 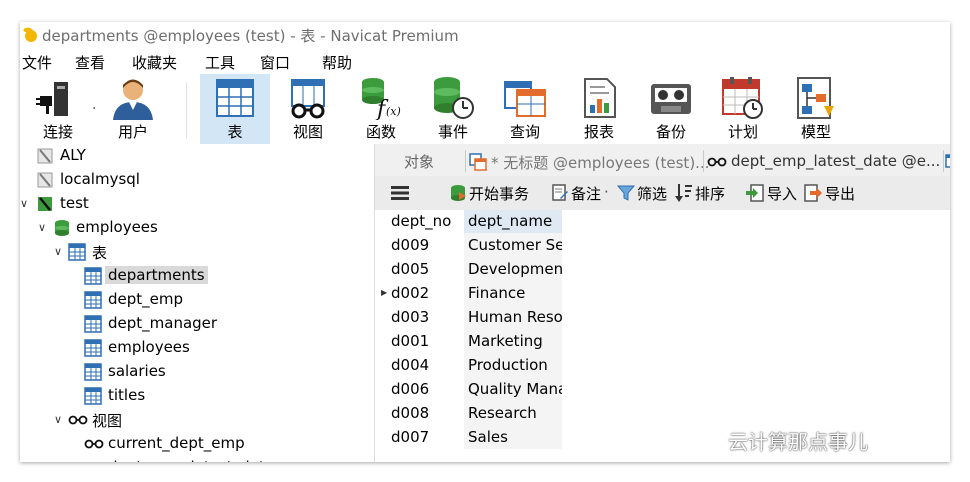 What do you see at coordinates (742, 98) in the screenshot?
I see `schedule-icon` at bounding box center [742, 98].